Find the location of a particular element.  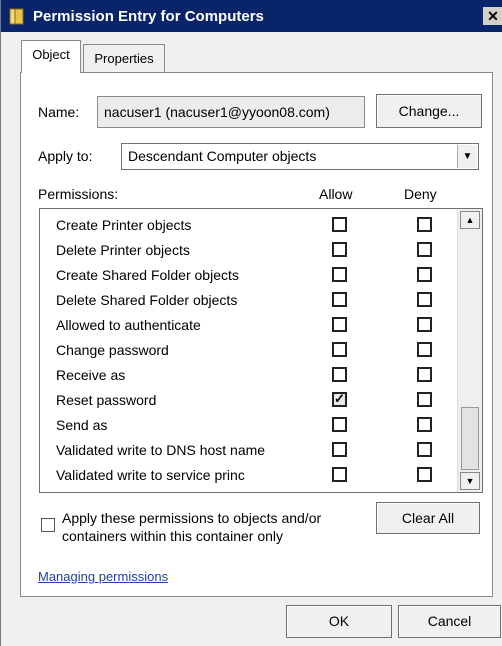

permission-row: Create Shared Folder objects ✓ ✓ is located at coordinates (248, 276).